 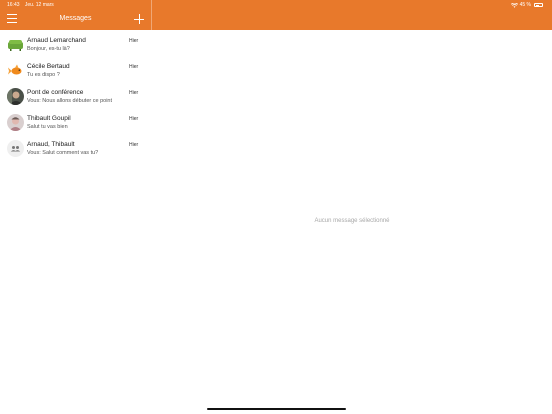 I want to click on conversation-item: Cécile Bertaud Tu es dispo ? Hier, so click(x=75, y=71).